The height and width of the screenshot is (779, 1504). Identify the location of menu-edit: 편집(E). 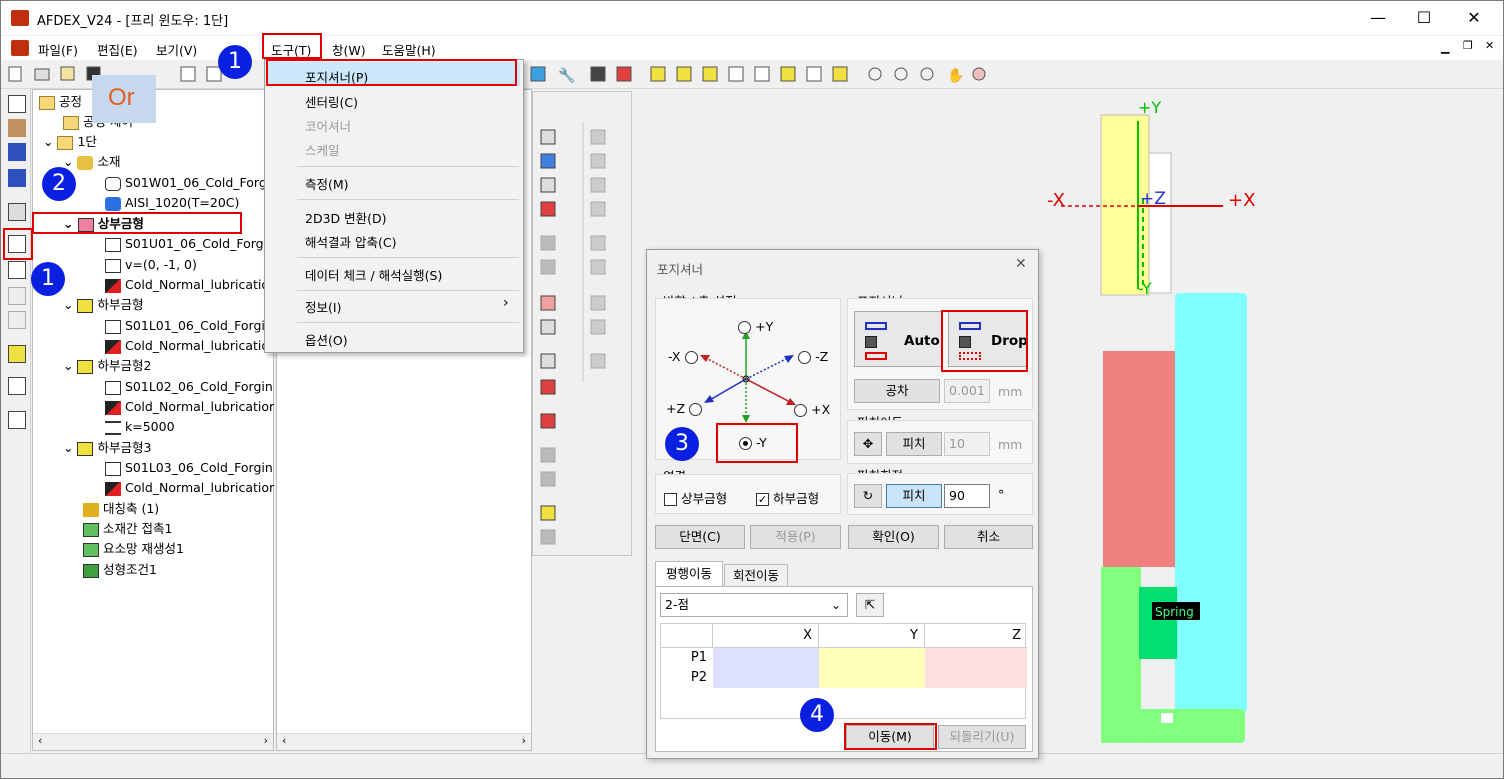
(117, 49).